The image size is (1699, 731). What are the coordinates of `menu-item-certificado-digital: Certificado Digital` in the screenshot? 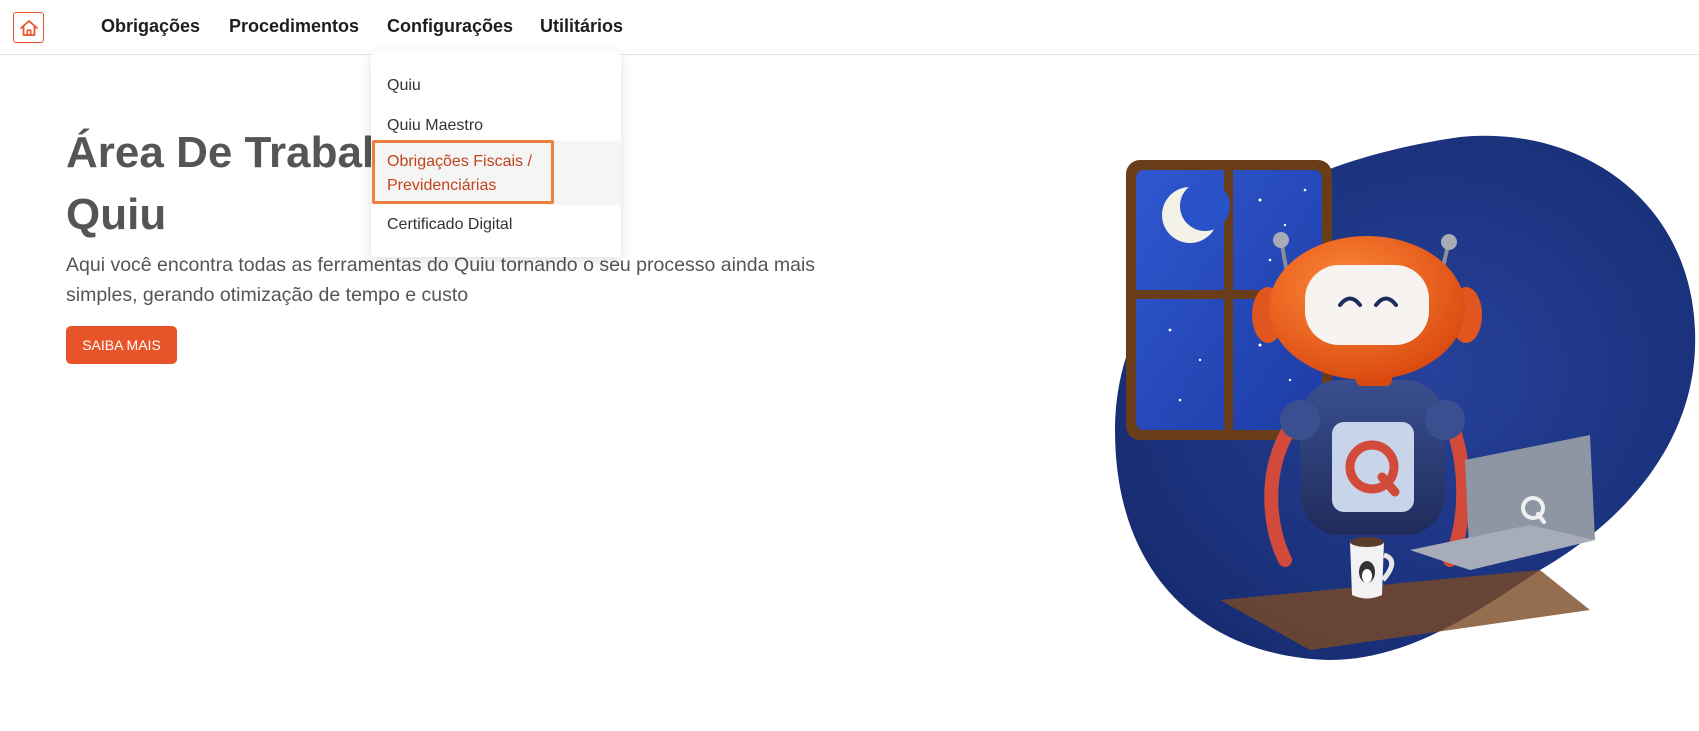 It's located at (496, 225).